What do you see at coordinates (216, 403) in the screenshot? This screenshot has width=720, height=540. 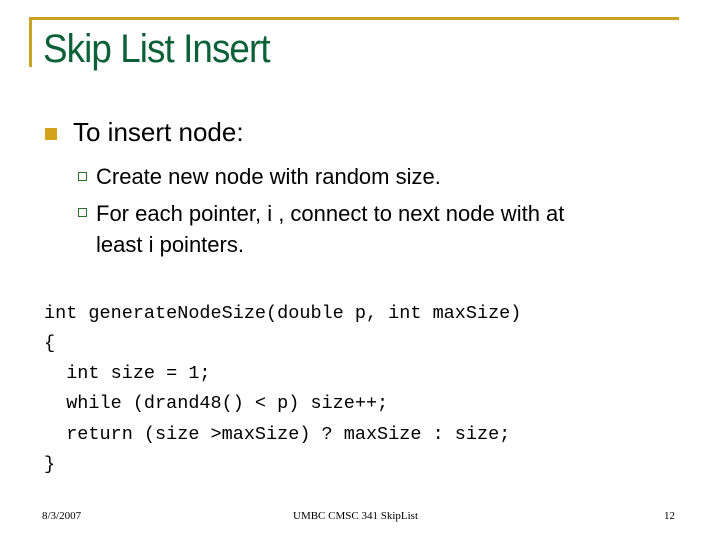 I see `code-line: while (drand48() < p) size++;` at bounding box center [216, 403].